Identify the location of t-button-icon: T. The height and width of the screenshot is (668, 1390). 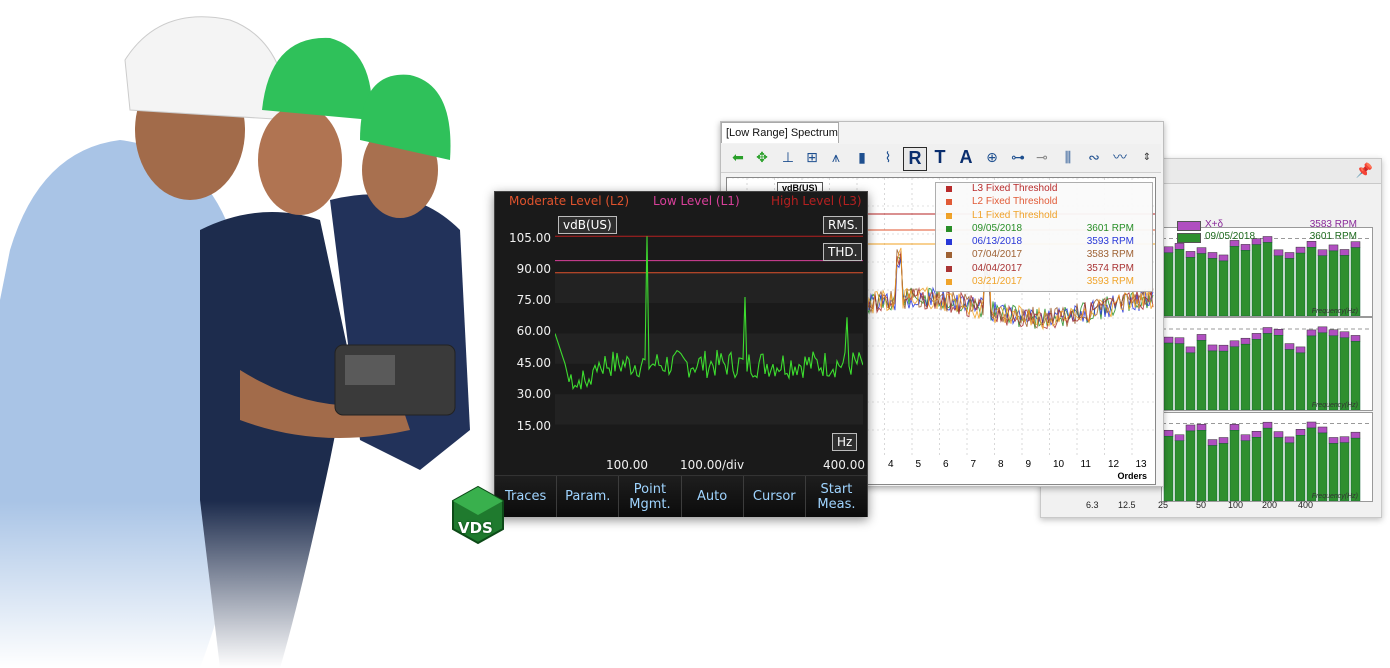
(940, 158).